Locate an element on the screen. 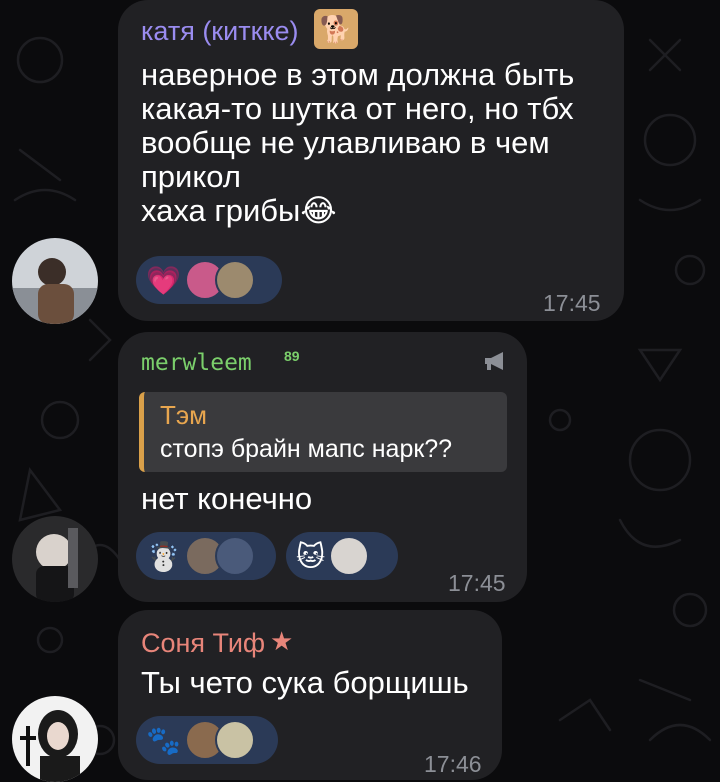 The height and width of the screenshot is (782, 720). sender-name: катя (киткке) is located at coordinates (220, 31).